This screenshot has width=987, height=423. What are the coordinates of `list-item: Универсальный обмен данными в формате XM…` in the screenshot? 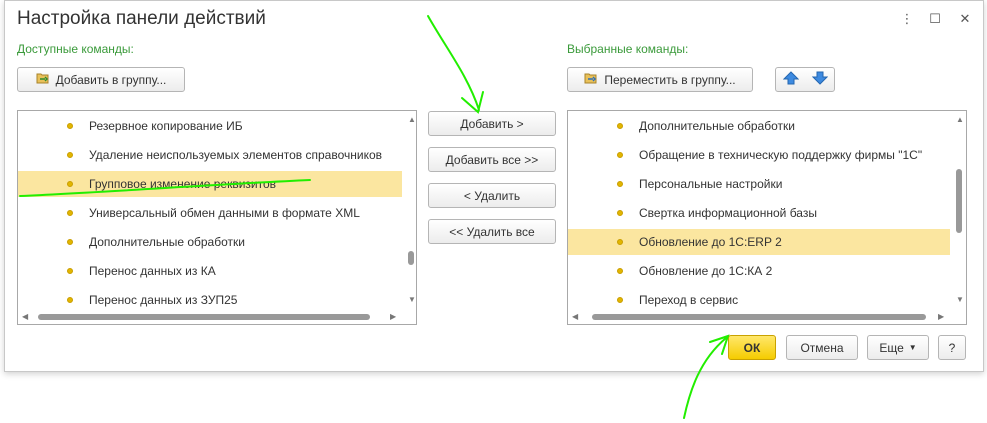 It's located at (210, 213).